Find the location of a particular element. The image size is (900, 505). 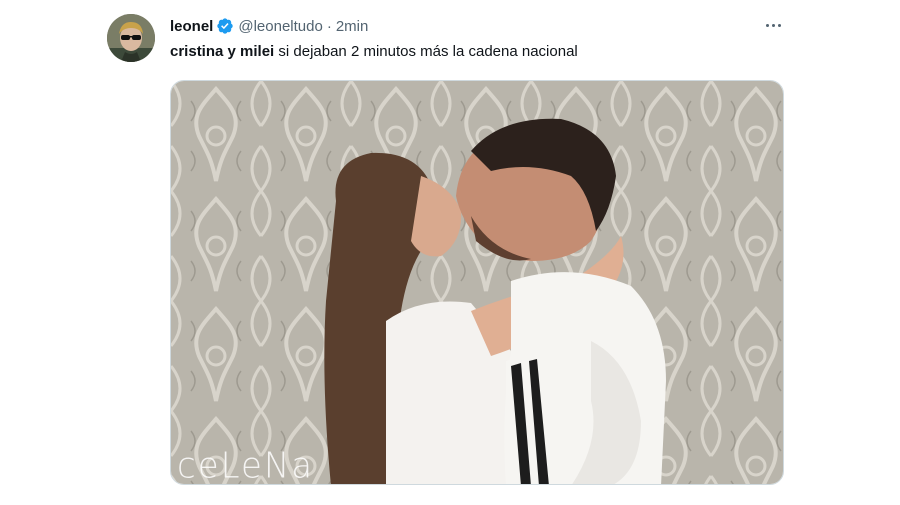

tweet-text-bold: cristina y milei is located at coordinates (222, 51).